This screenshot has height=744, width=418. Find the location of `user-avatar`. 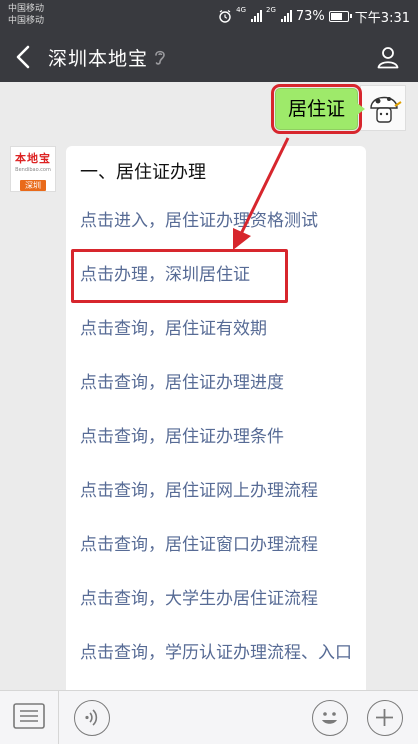

user-avatar is located at coordinates (383, 108).